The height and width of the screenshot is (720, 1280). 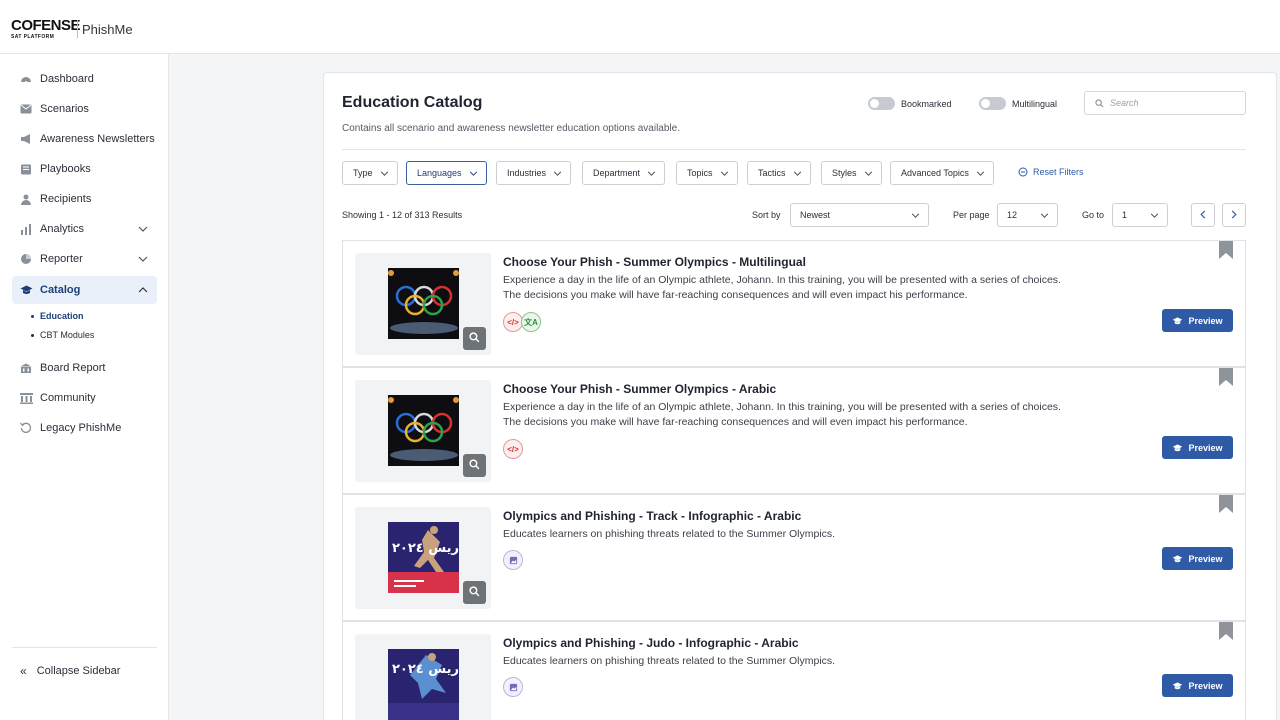 What do you see at coordinates (513, 687) in the screenshot?
I see `infographic-badge-icon` at bounding box center [513, 687].